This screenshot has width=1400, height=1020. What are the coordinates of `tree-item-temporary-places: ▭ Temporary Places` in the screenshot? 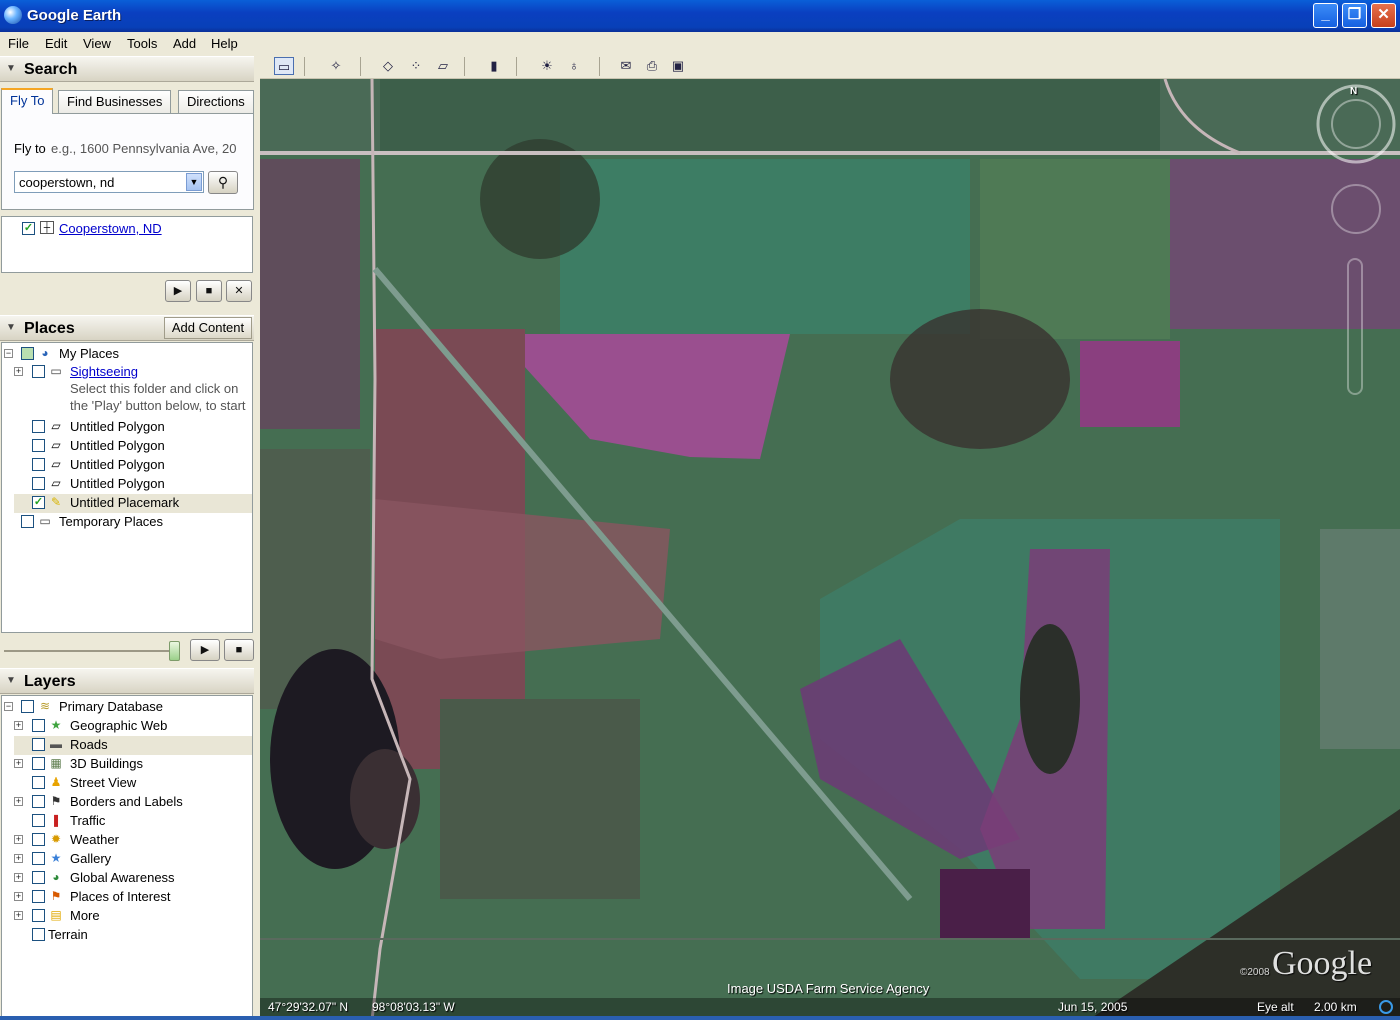 It's located at (127, 522).